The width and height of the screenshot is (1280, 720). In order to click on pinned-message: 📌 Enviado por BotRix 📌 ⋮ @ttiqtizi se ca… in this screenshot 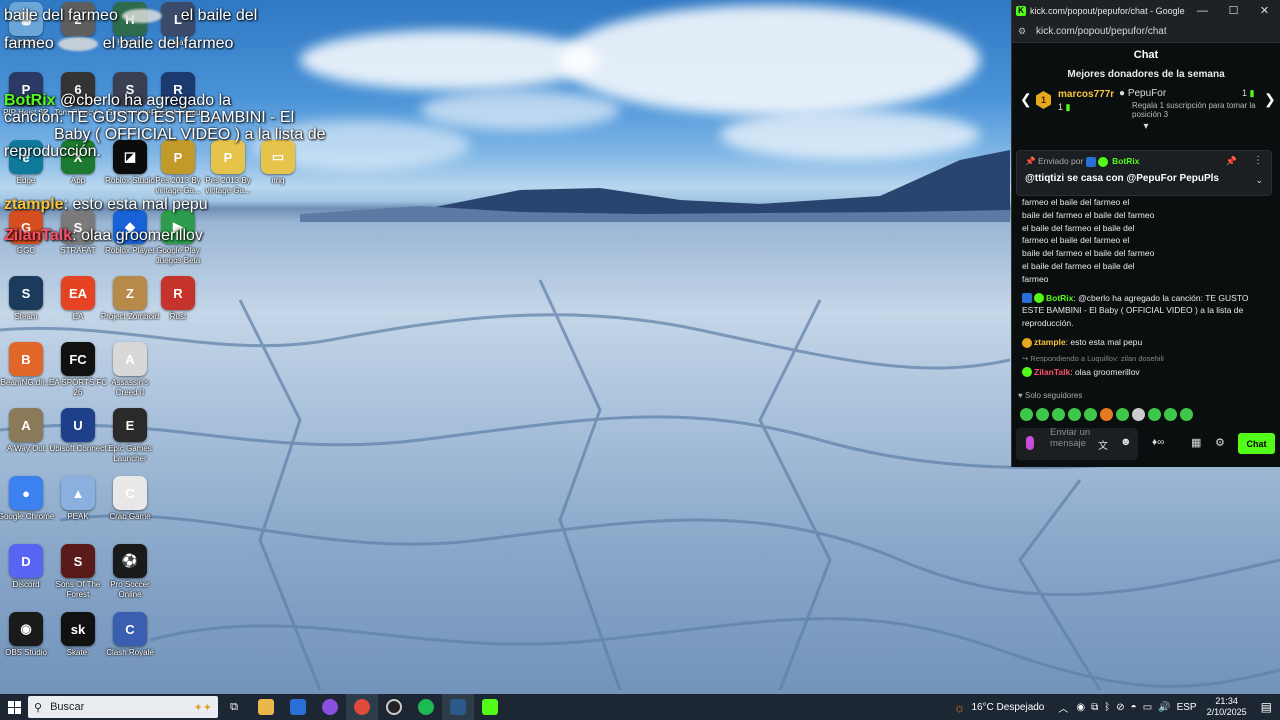, I will do `click(1144, 173)`.